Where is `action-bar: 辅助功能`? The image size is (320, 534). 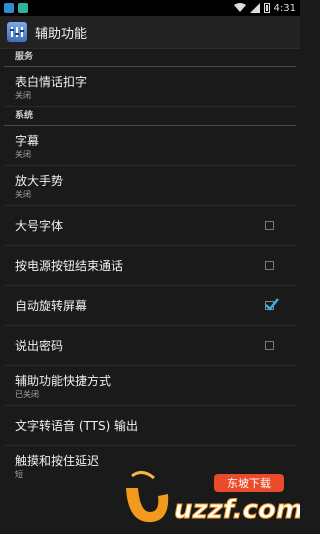
action-bar: 辅助功能 is located at coordinates (150, 32).